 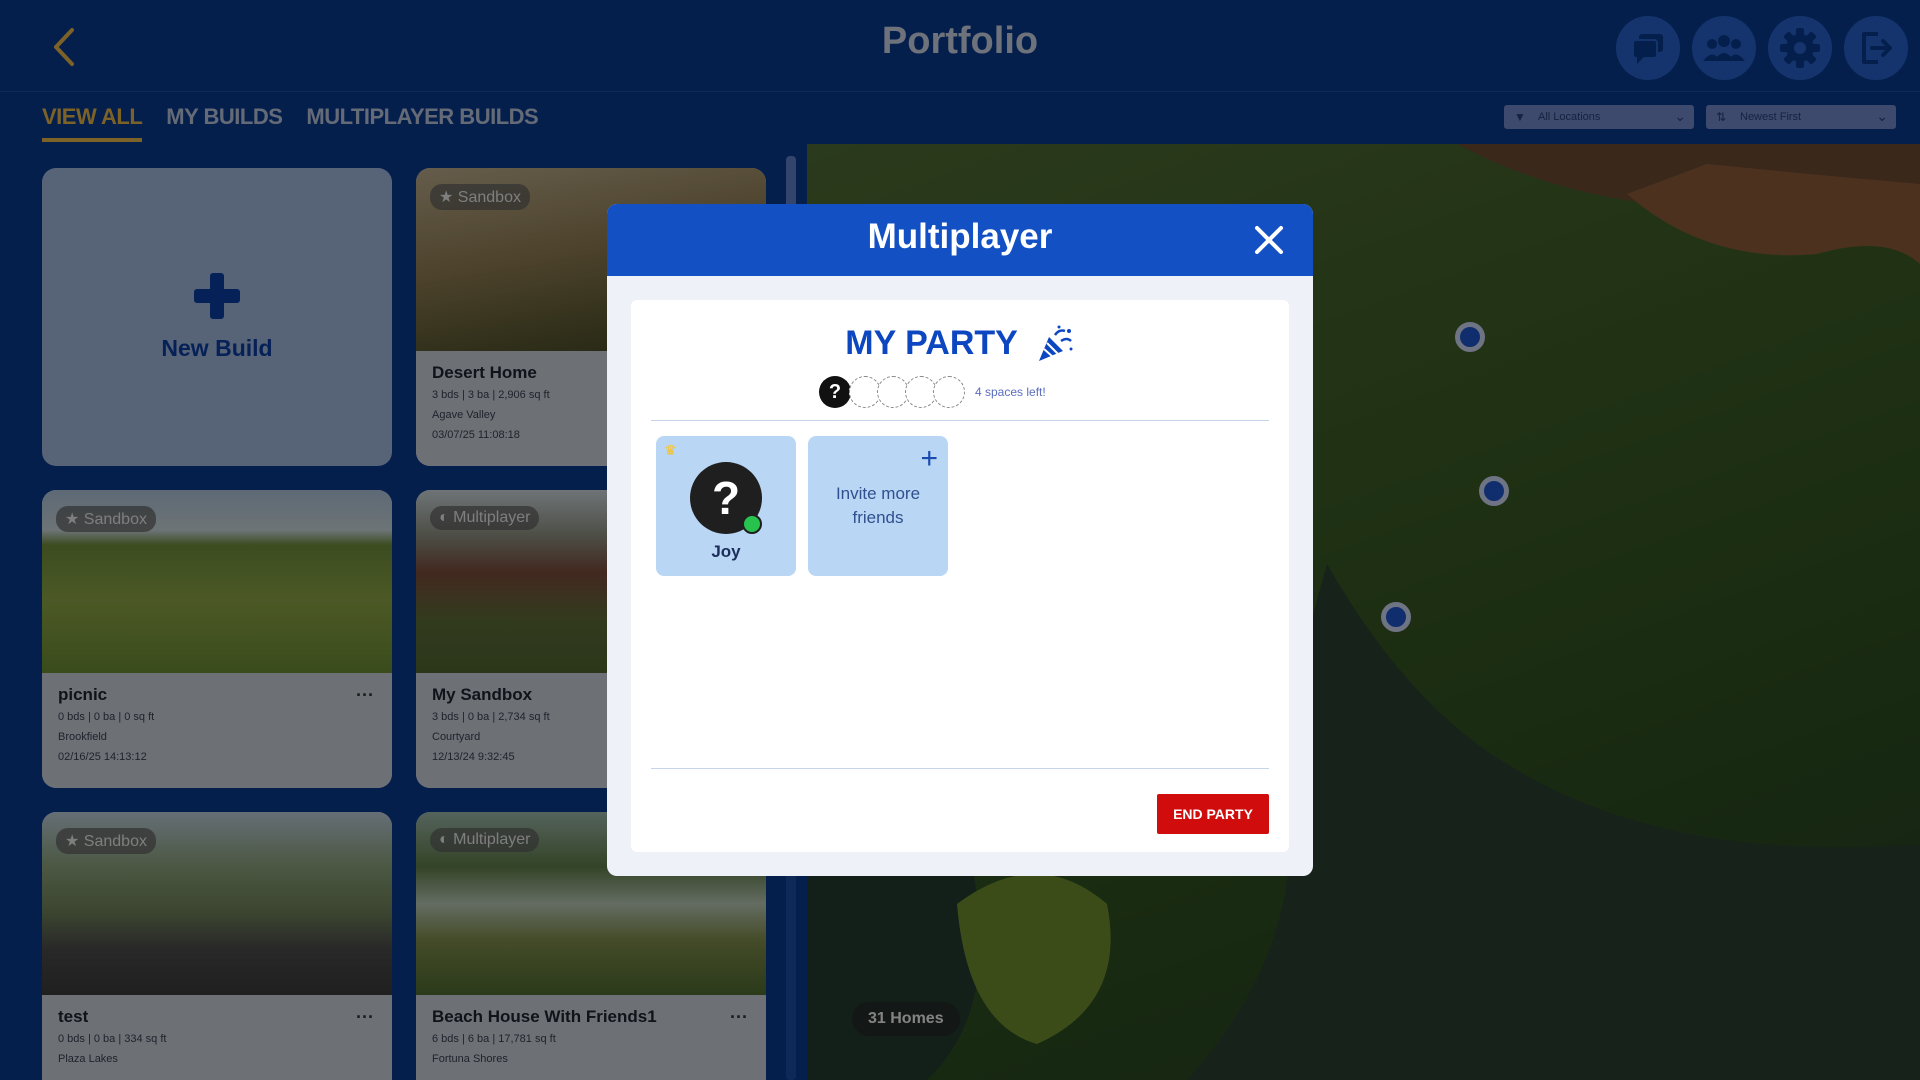 What do you see at coordinates (726, 506) in the screenshot?
I see `party-member-card: ♛ ? Joy` at bounding box center [726, 506].